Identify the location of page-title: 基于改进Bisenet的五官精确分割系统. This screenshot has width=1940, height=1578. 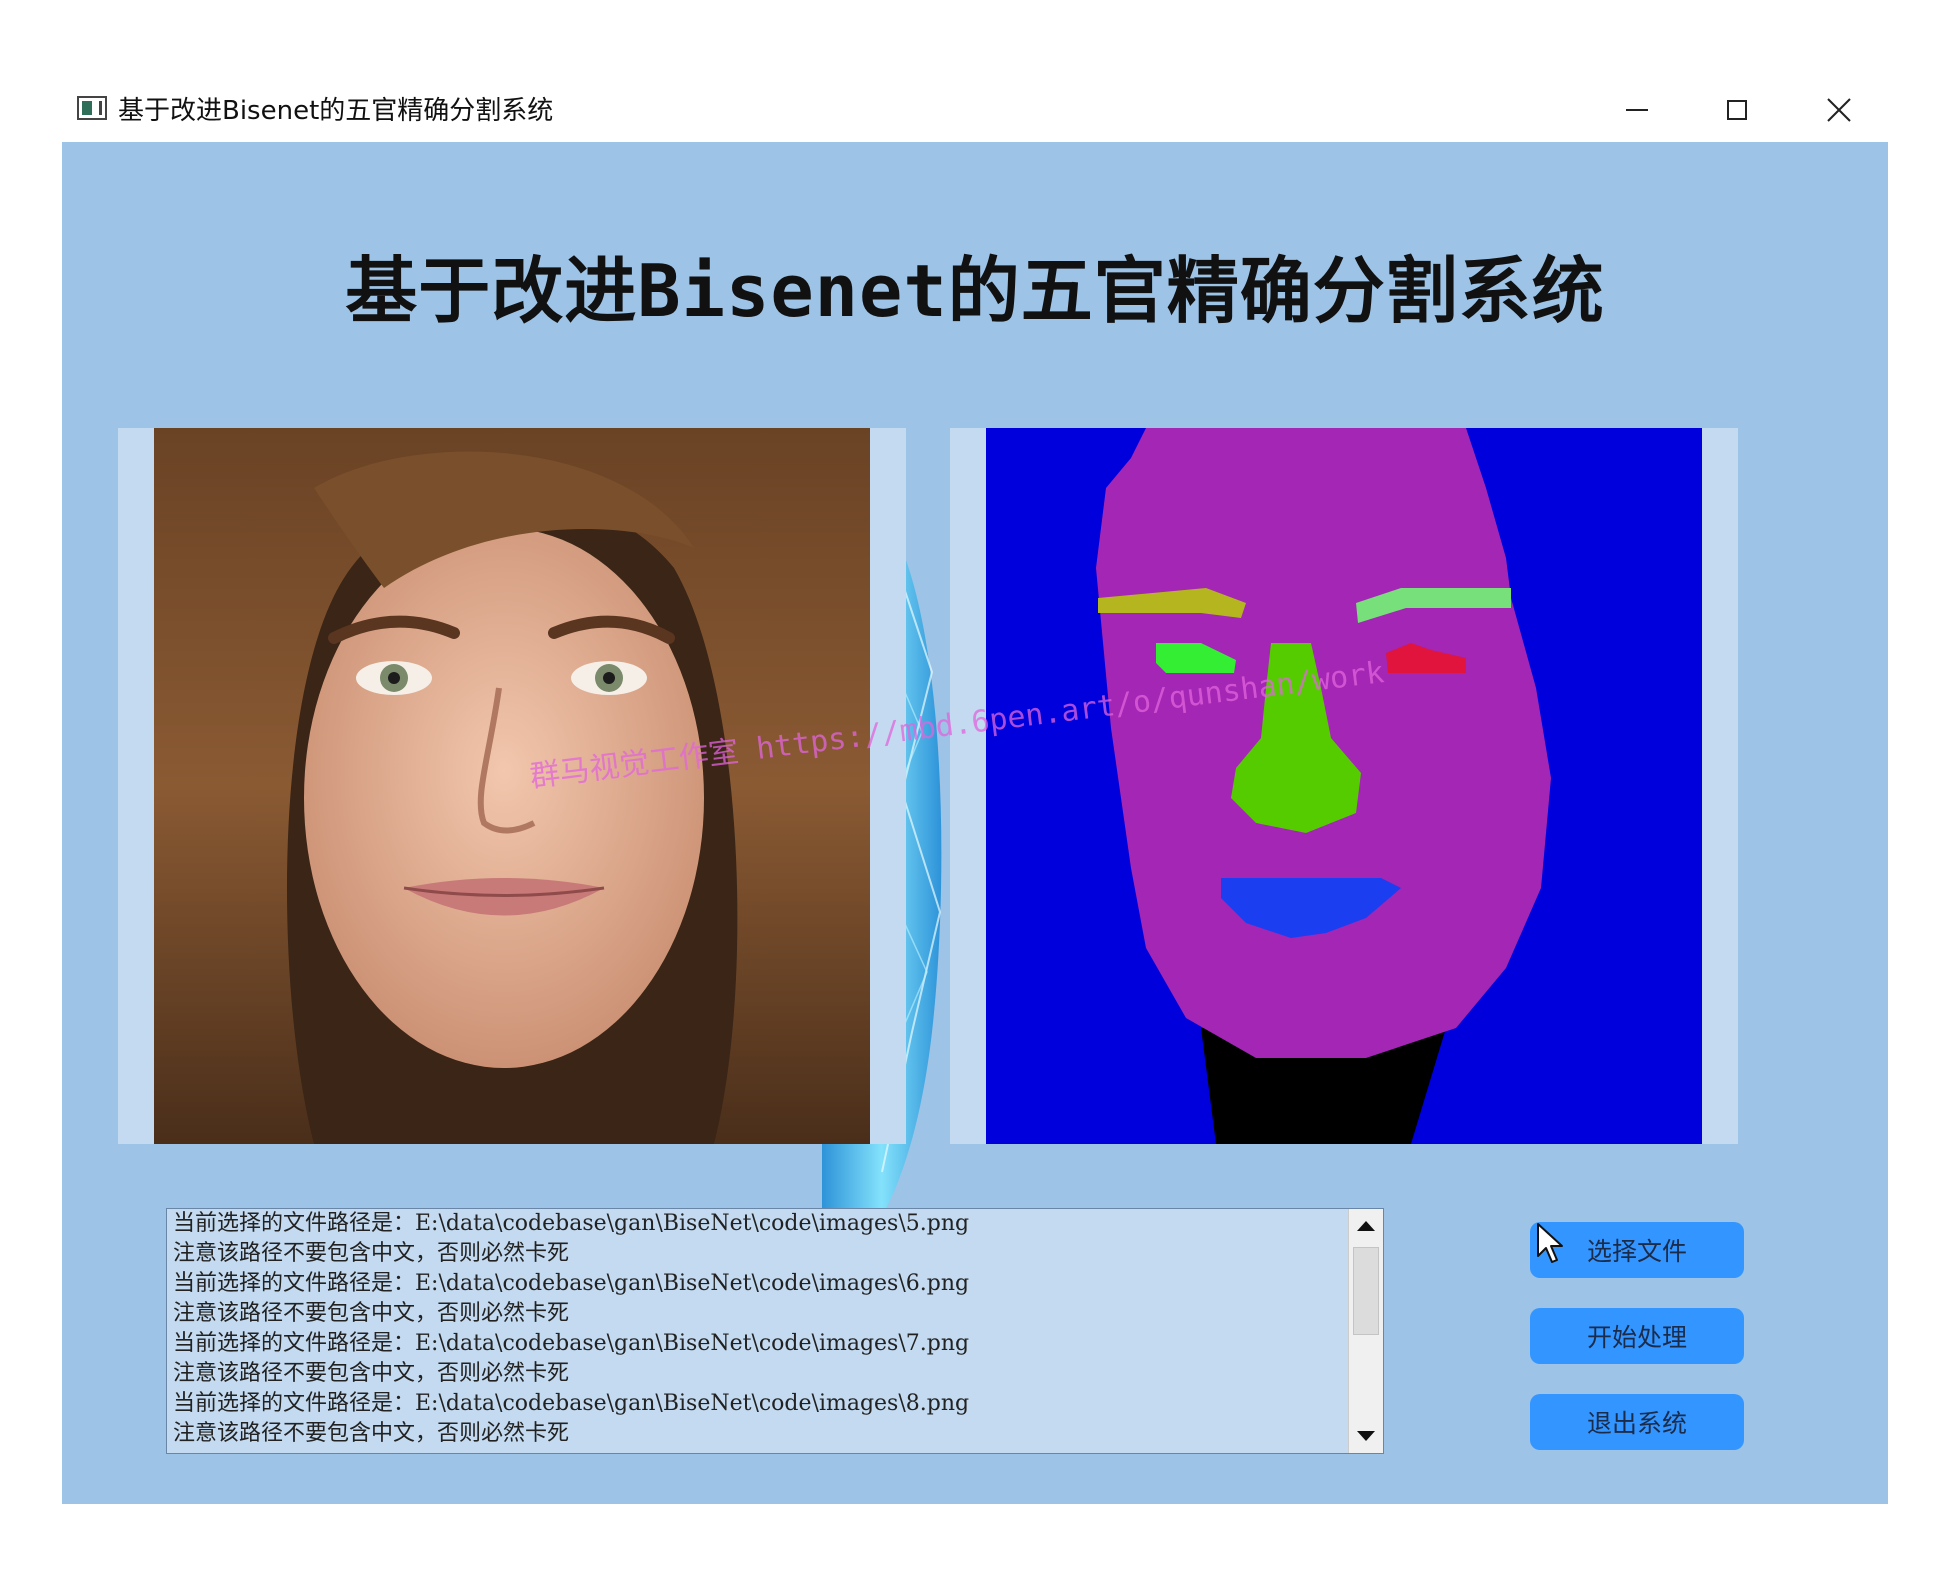
(975, 291).